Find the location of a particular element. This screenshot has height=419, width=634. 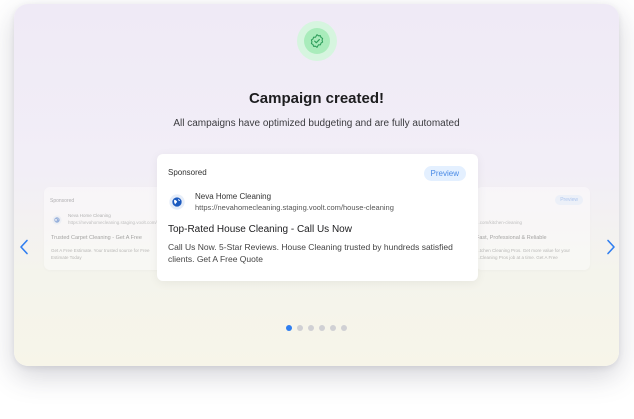

ad-headline: Top-Rated House Cleaning - Call Us Now is located at coordinates (260, 229).